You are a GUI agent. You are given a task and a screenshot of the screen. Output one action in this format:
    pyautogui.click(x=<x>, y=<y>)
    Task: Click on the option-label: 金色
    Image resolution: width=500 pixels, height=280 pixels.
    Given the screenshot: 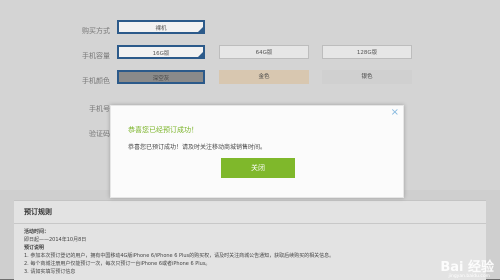 What is the action you would take?
    pyautogui.click(x=264, y=77)
    